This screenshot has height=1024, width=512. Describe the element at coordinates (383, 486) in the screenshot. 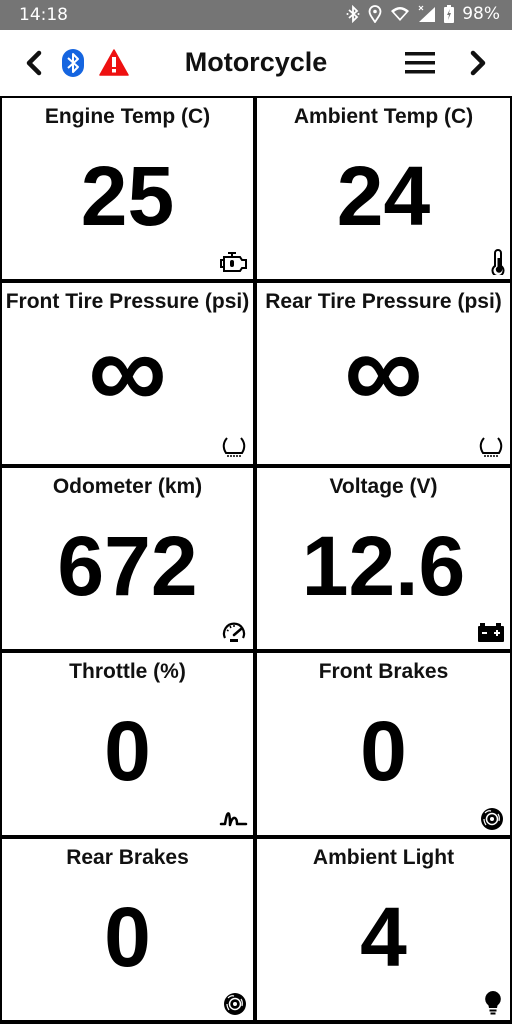

I see `tile-label: Voltage (V)` at that location.